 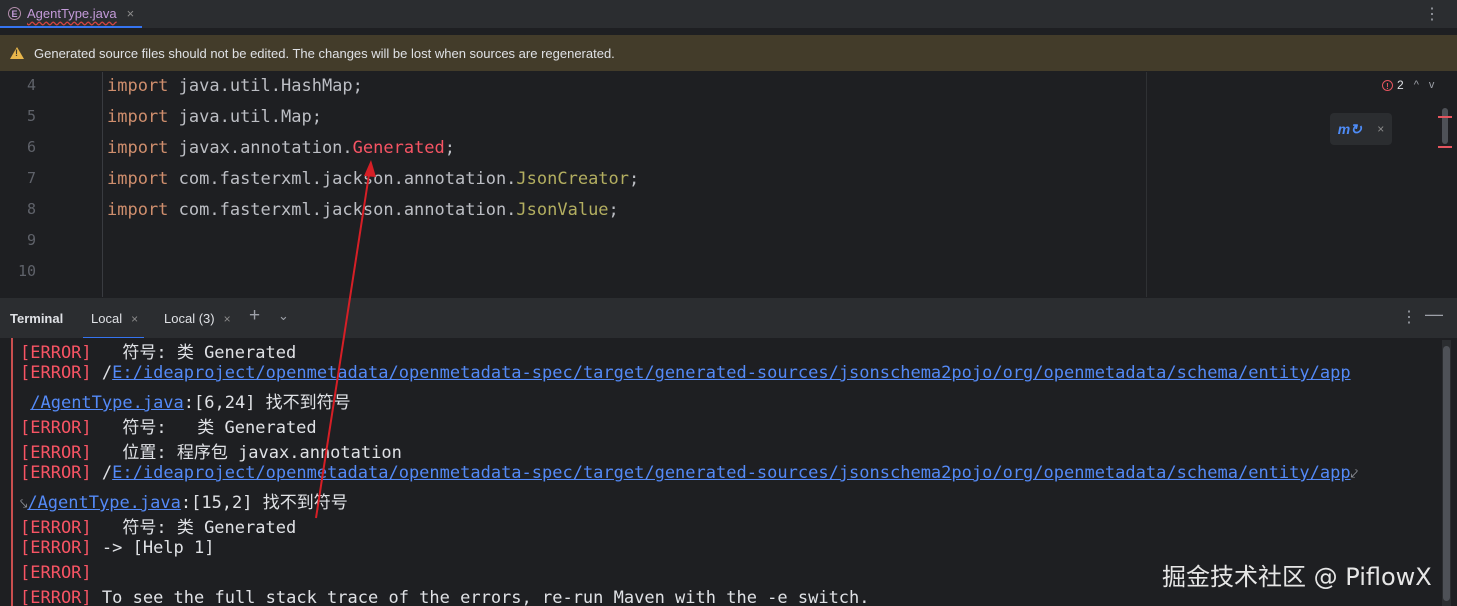 I want to click on annotation-arrow, so click(x=345, y=339).